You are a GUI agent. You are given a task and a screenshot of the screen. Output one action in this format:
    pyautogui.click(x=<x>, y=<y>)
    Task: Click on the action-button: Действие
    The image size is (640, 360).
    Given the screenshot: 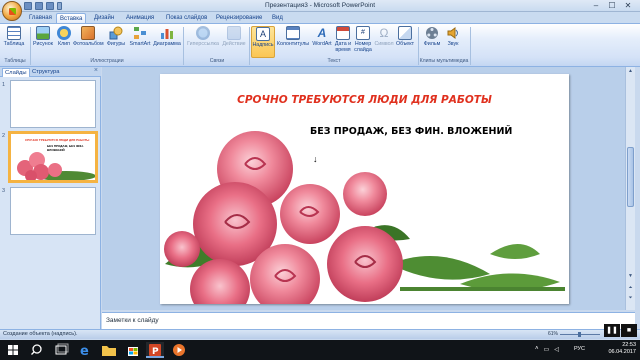 What is the action you would take?
    pyautogui.click(x=234, y=36)
    